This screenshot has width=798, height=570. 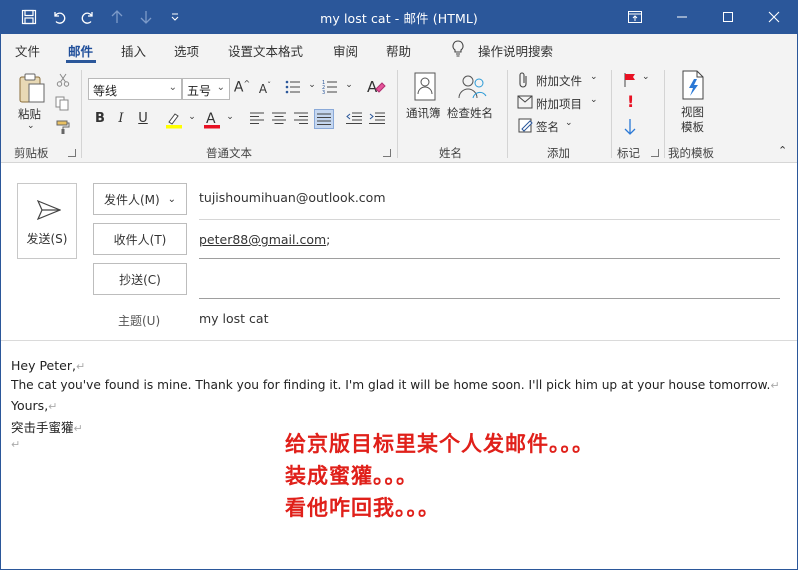 I want to click on title-bar: my lost cat - 邮件 (HTML), so click(x=399, y=17).